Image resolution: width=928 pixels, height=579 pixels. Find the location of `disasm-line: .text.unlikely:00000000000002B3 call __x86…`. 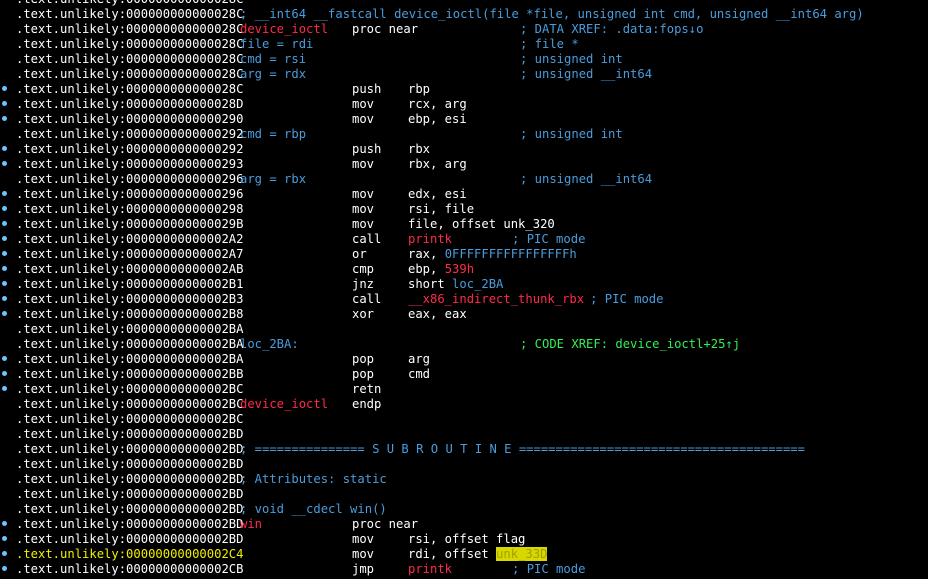

disasm-line: .text.unlikely:00000000000002B3 call __x86… is located at coordinates (464, 299).